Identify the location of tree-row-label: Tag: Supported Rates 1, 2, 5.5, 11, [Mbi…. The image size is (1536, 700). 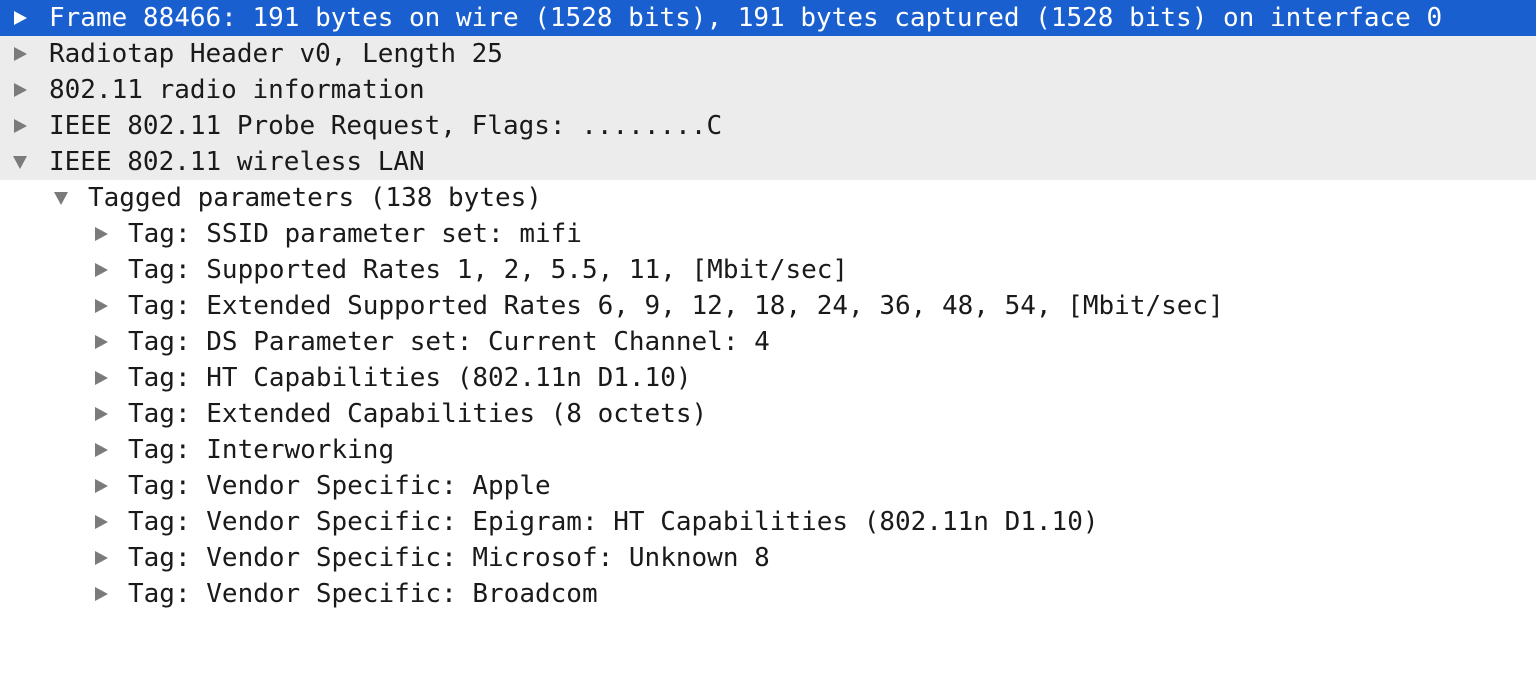
(488, 270).